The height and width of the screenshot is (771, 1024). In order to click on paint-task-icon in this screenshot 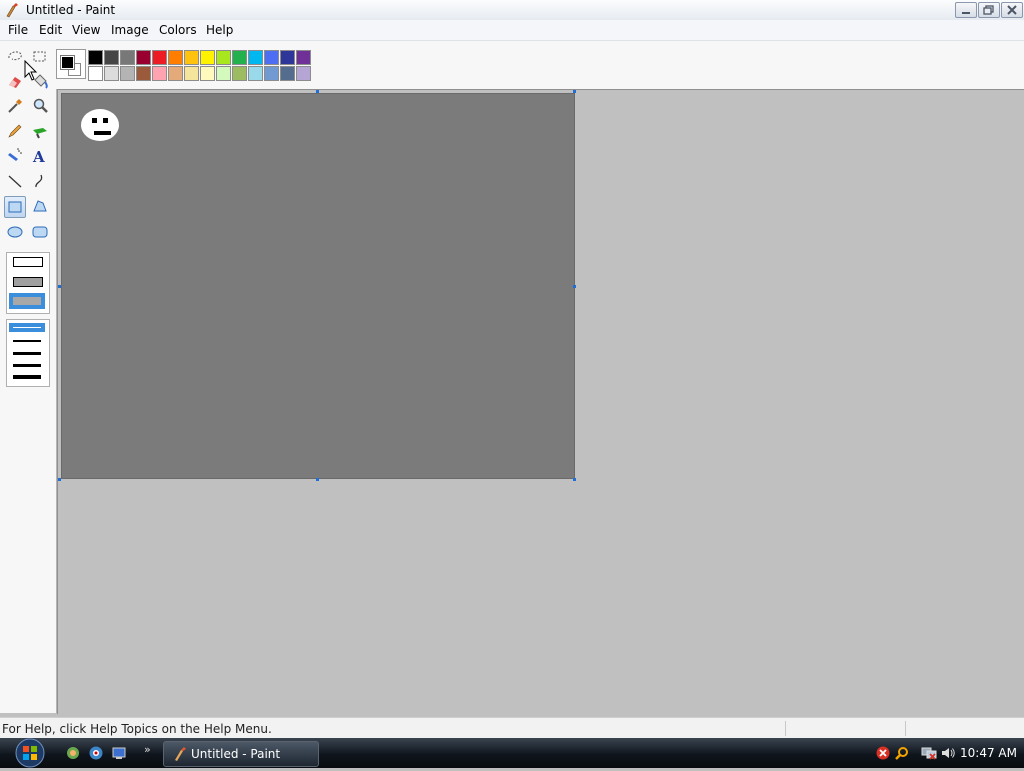, I will do `click(180, 755)`.